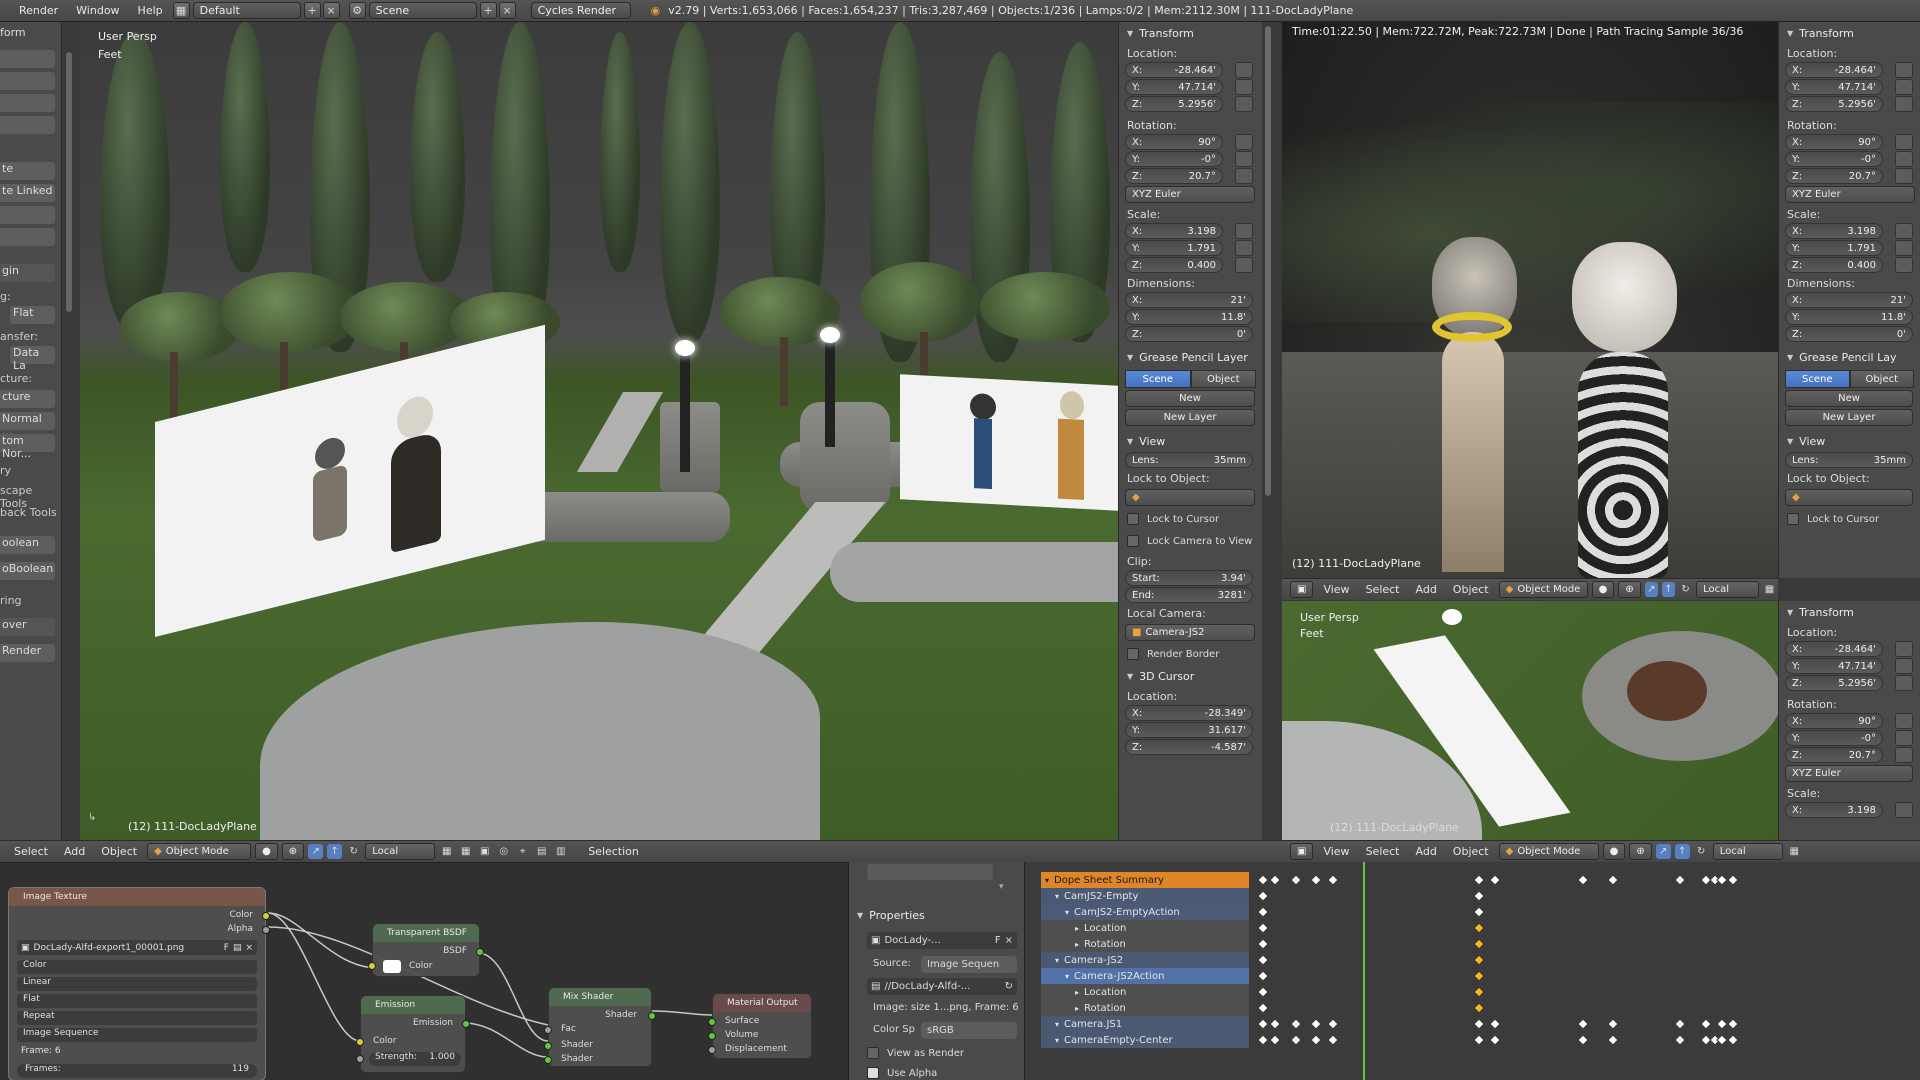  I want to click on scene-icon: ⚙, so click(357, 10).